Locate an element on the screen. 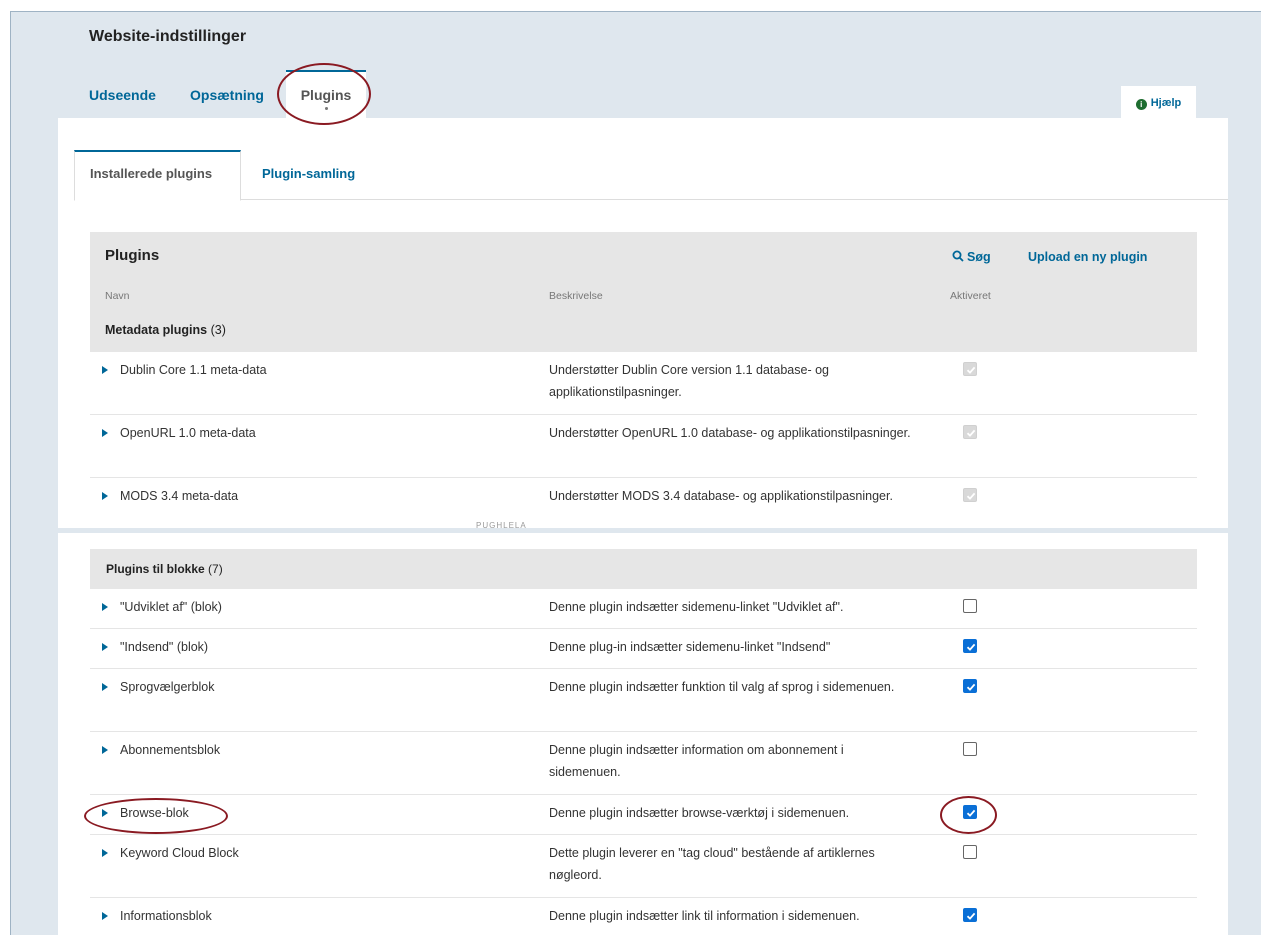 The image size is (1261, 935). tab-plugin-gallery: Plugin-samling is located at coordinates (308, 175).